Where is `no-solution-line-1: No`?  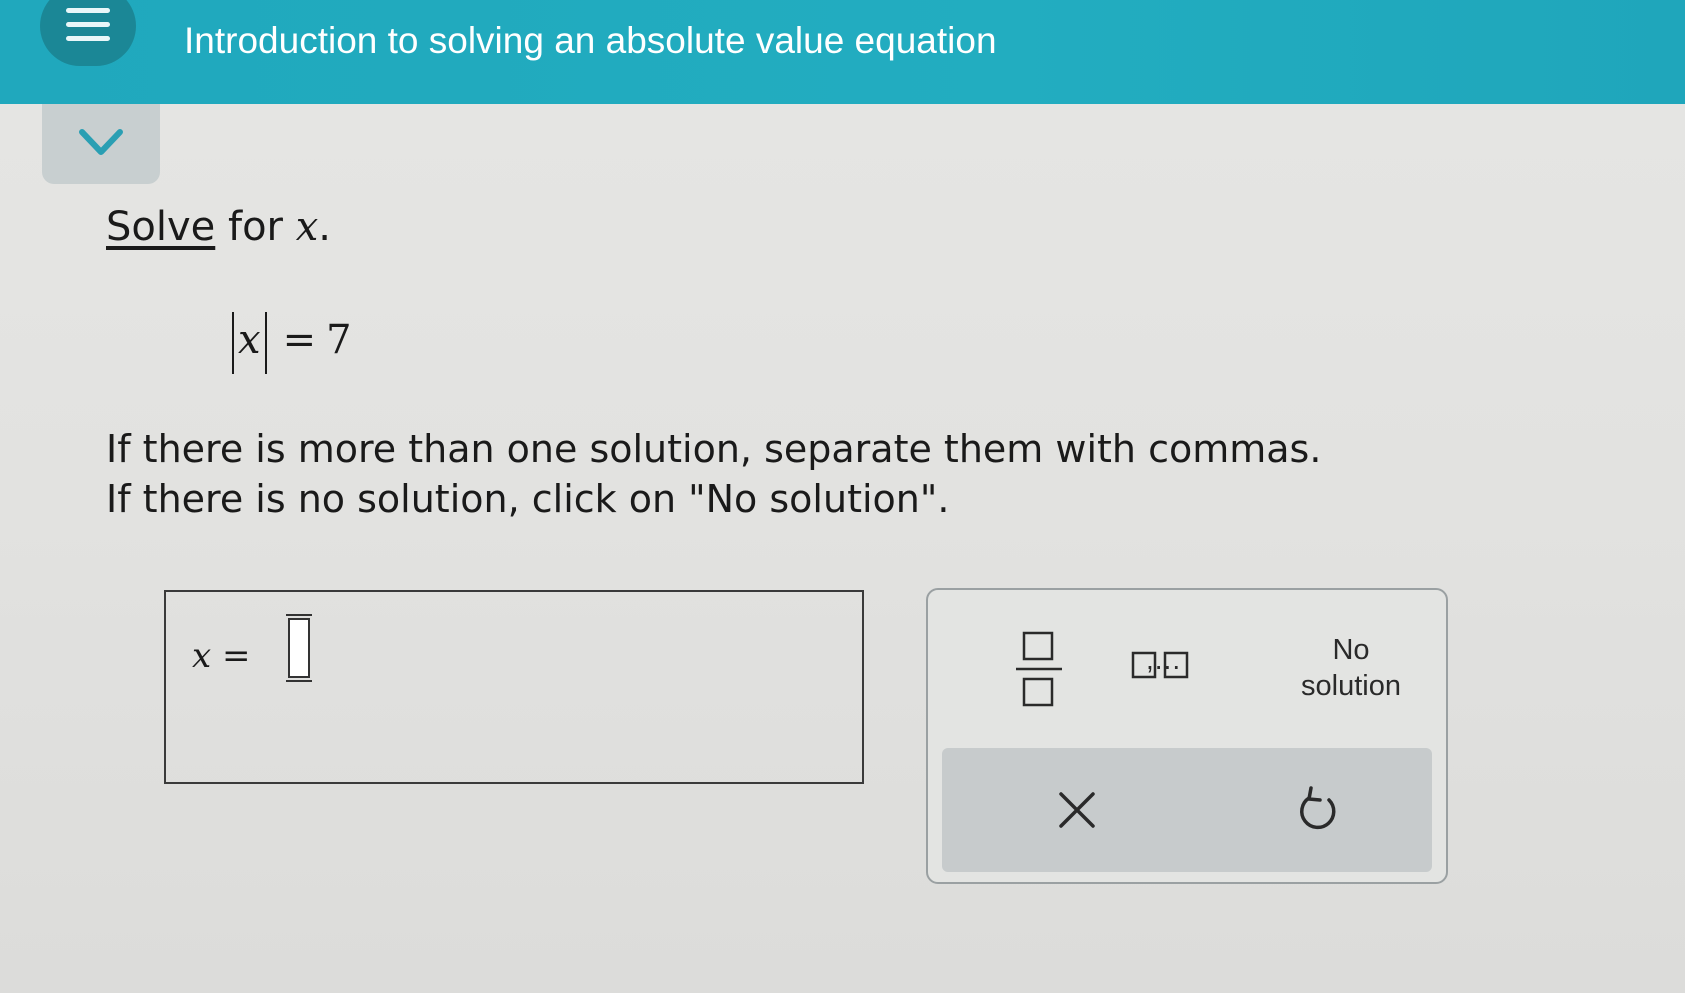 no-solution-line-1: No is located at coordinates (1351, 650).